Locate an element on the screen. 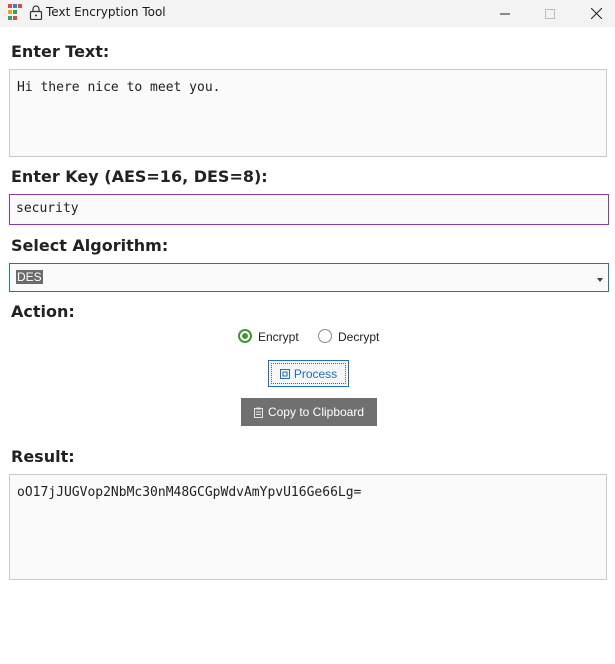 Image resolution: width=615 pixels, height=664 pixels. maximize-button is located at coordinates (550, 13).